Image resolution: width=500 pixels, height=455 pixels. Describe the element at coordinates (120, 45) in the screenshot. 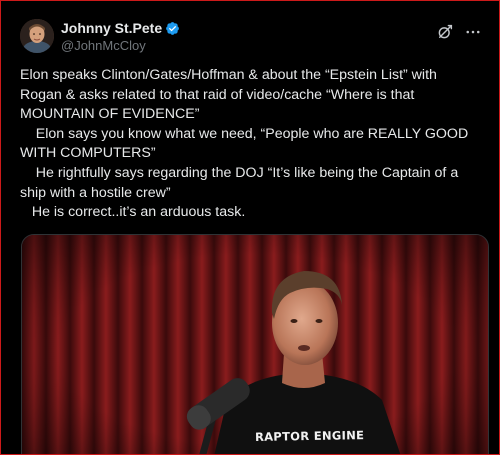

I see `author-handle: @JohnMcCloy` at that location.